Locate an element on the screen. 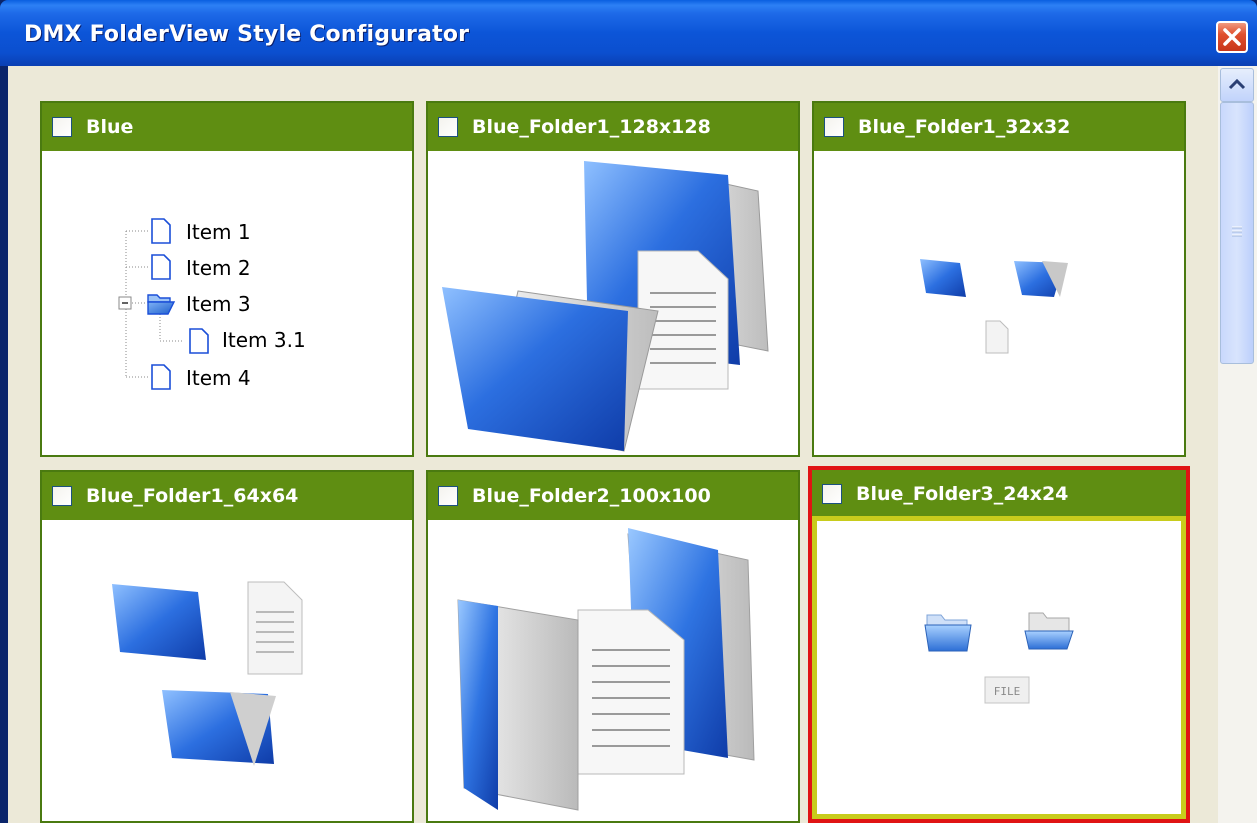 Image resolution: width=1257 pixels, height=823 pixels. scroll-thumb is located at coordinates (1237, 233).